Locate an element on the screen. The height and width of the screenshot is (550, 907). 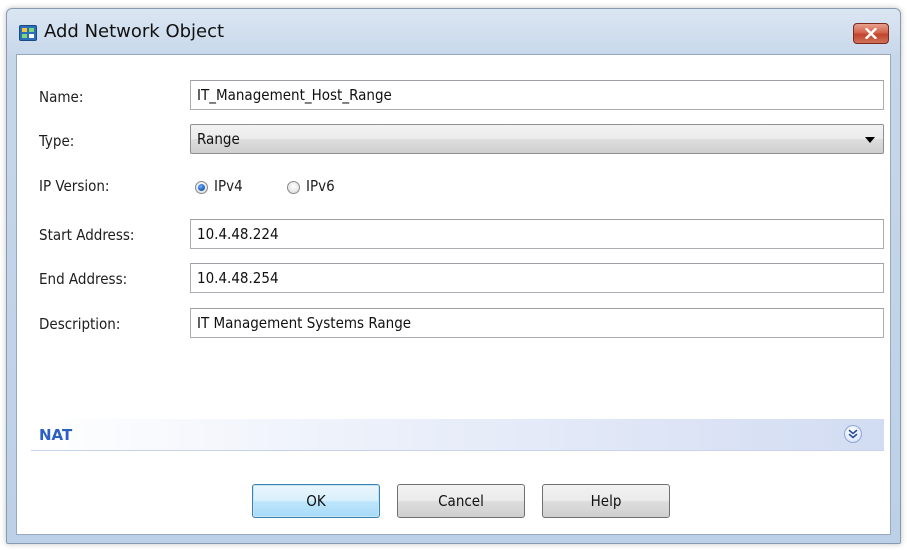
nat-section-header: NAT is located at coordinates (457, 435).